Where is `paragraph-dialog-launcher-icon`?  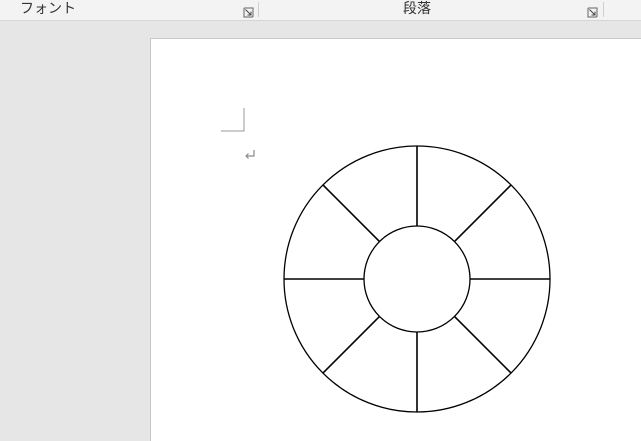 paragraph-dialog-launcher-icon is located at coordinates (592, 10).